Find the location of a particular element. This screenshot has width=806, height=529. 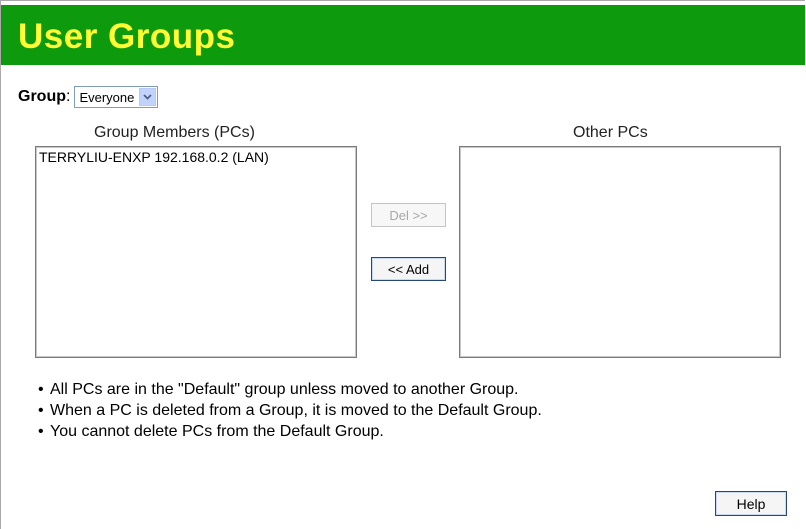

group-members-title: Group Members (PCs) is located at coordinates (174, 132).